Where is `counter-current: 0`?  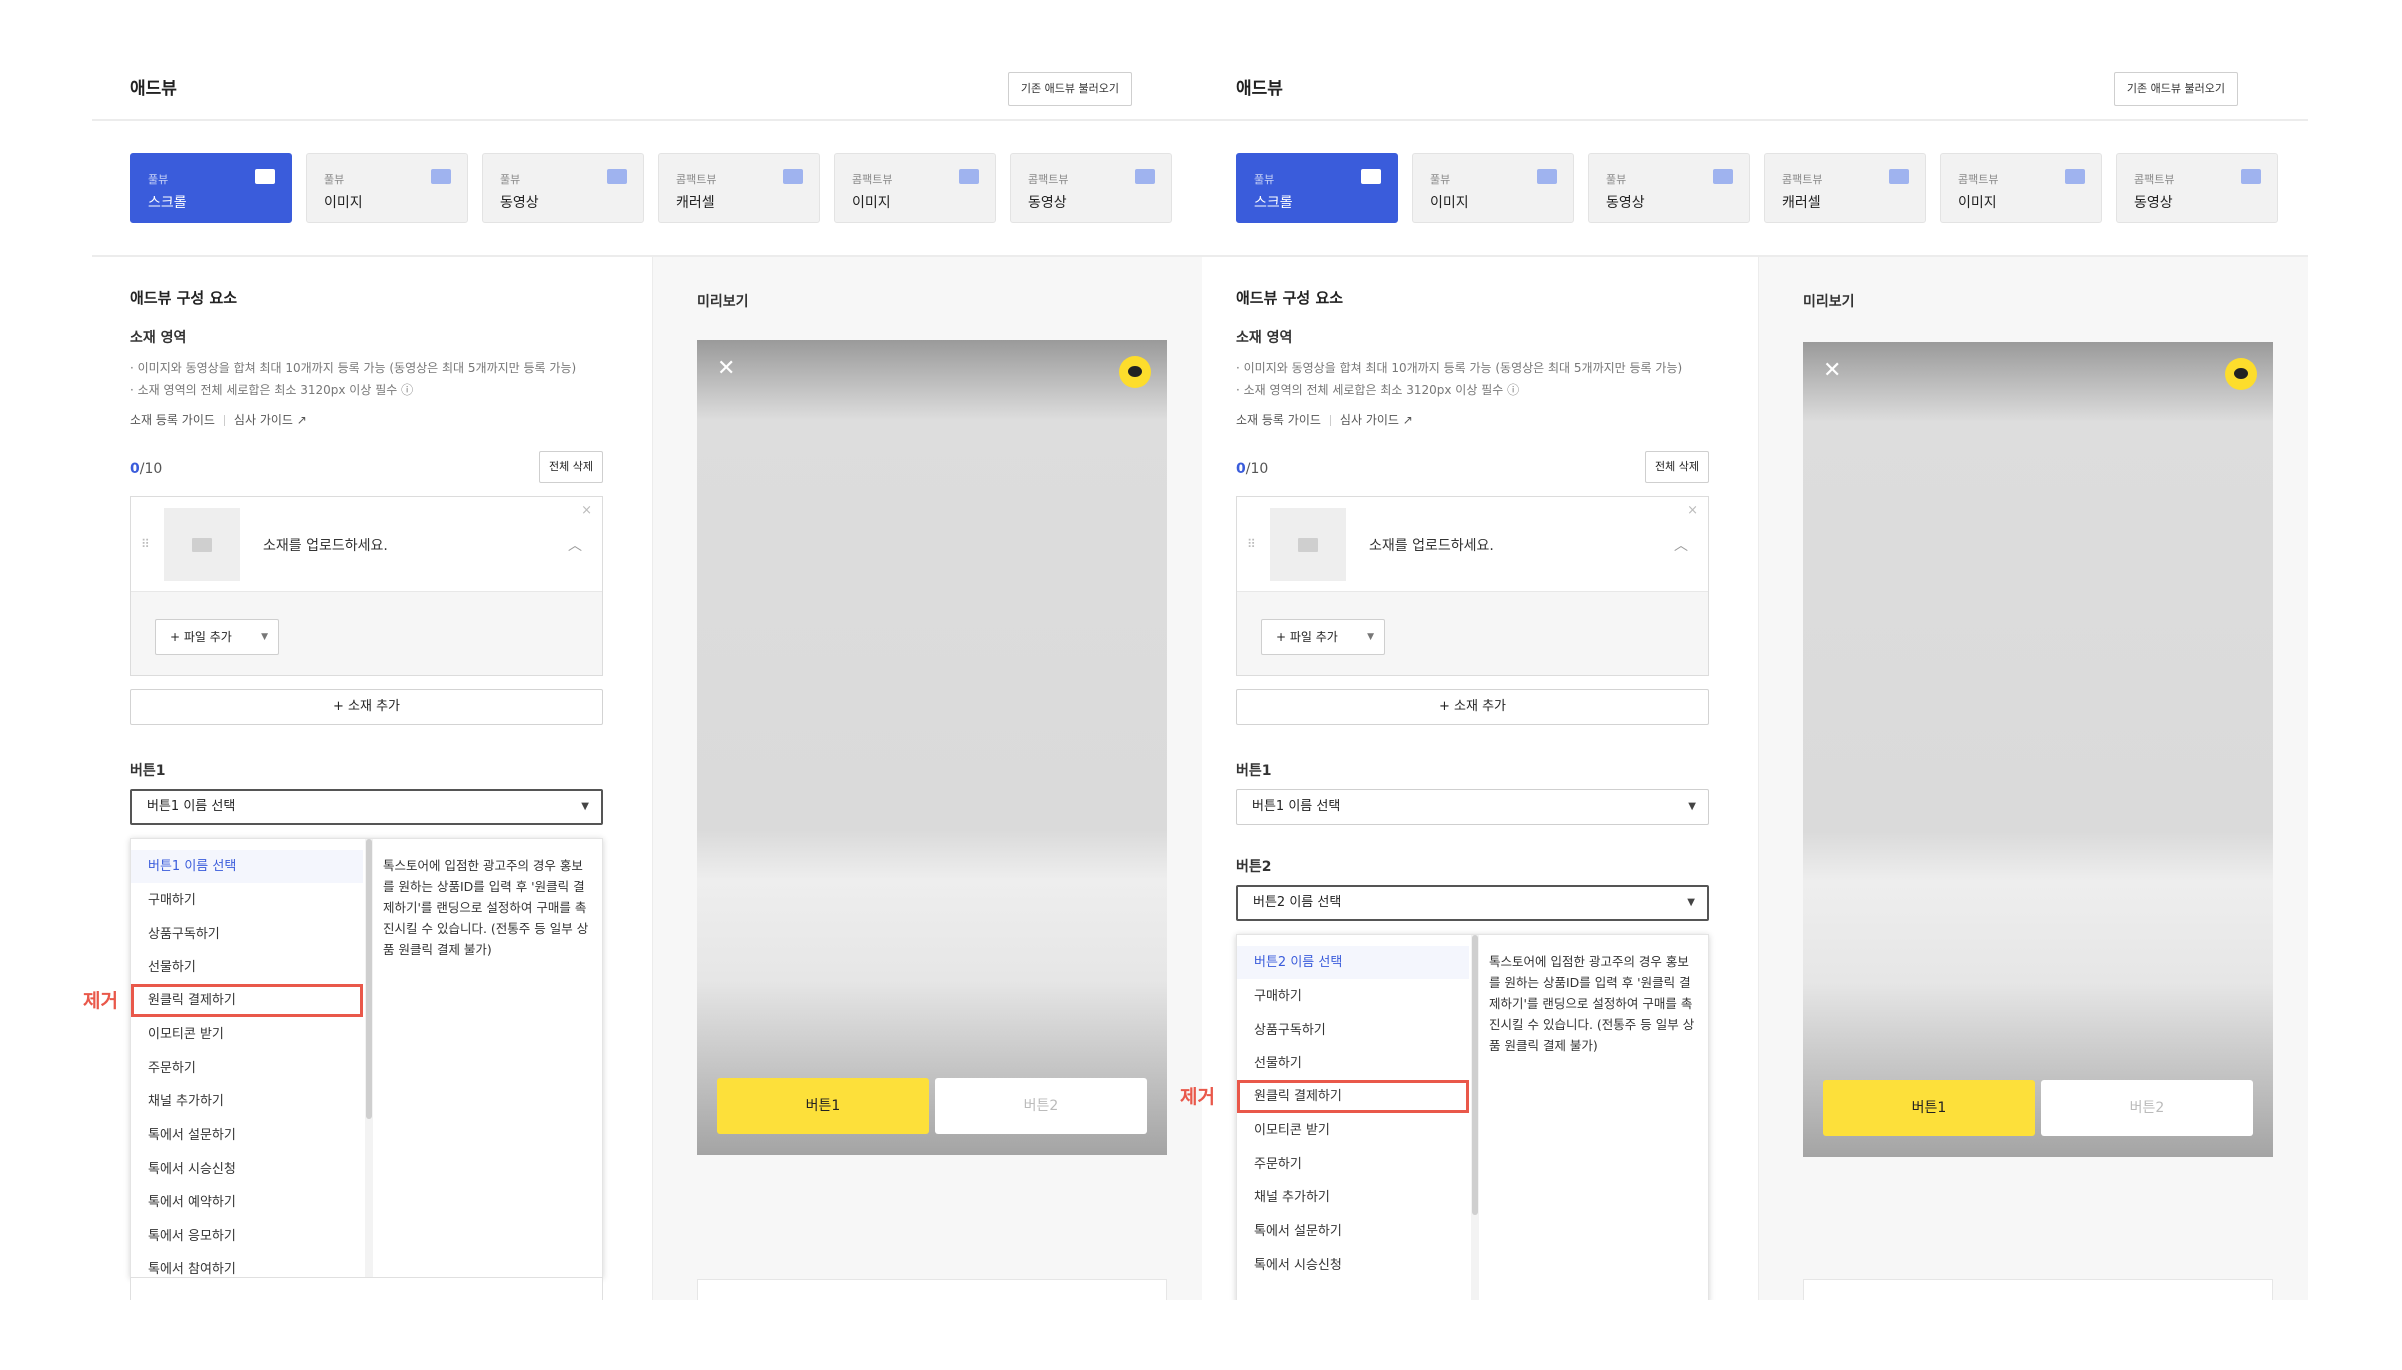 counter-current: 0 is located at coordinates (135, 469).